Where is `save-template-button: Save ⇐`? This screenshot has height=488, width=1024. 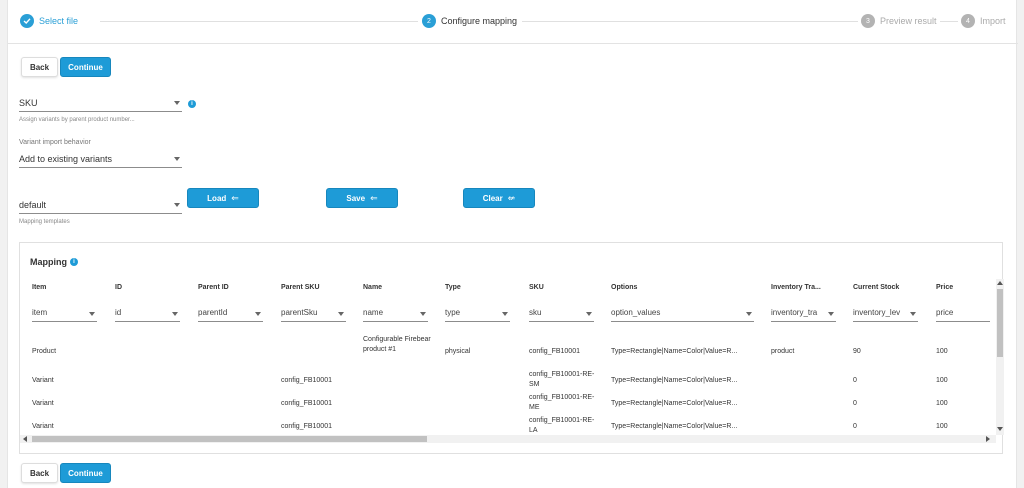
save-template-button: Save ⇐ is located at coordinates (362, 198).